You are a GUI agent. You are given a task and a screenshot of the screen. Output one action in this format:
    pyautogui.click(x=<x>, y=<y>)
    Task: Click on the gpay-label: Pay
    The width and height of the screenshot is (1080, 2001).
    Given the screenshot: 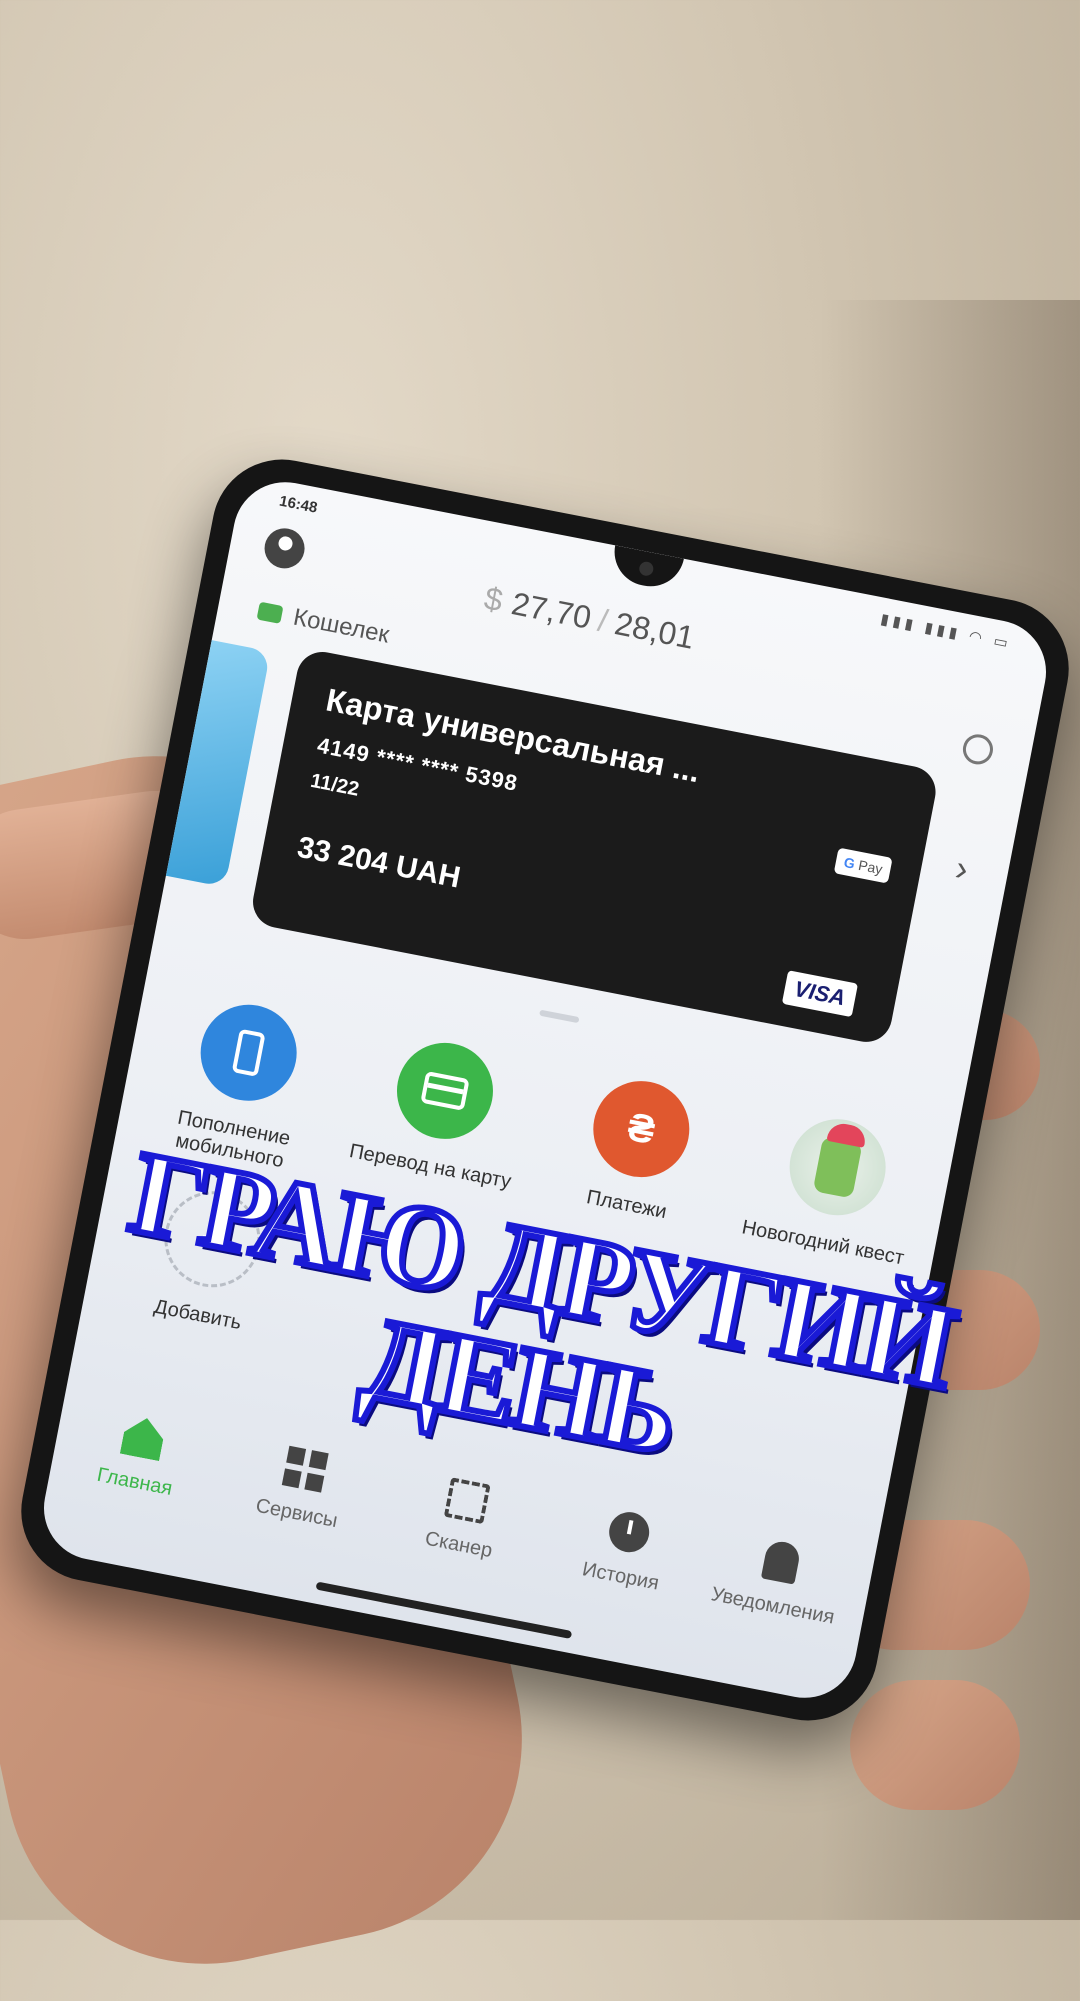 What is the action you would take?
    pyautogui.click(x=870, y=867)
    